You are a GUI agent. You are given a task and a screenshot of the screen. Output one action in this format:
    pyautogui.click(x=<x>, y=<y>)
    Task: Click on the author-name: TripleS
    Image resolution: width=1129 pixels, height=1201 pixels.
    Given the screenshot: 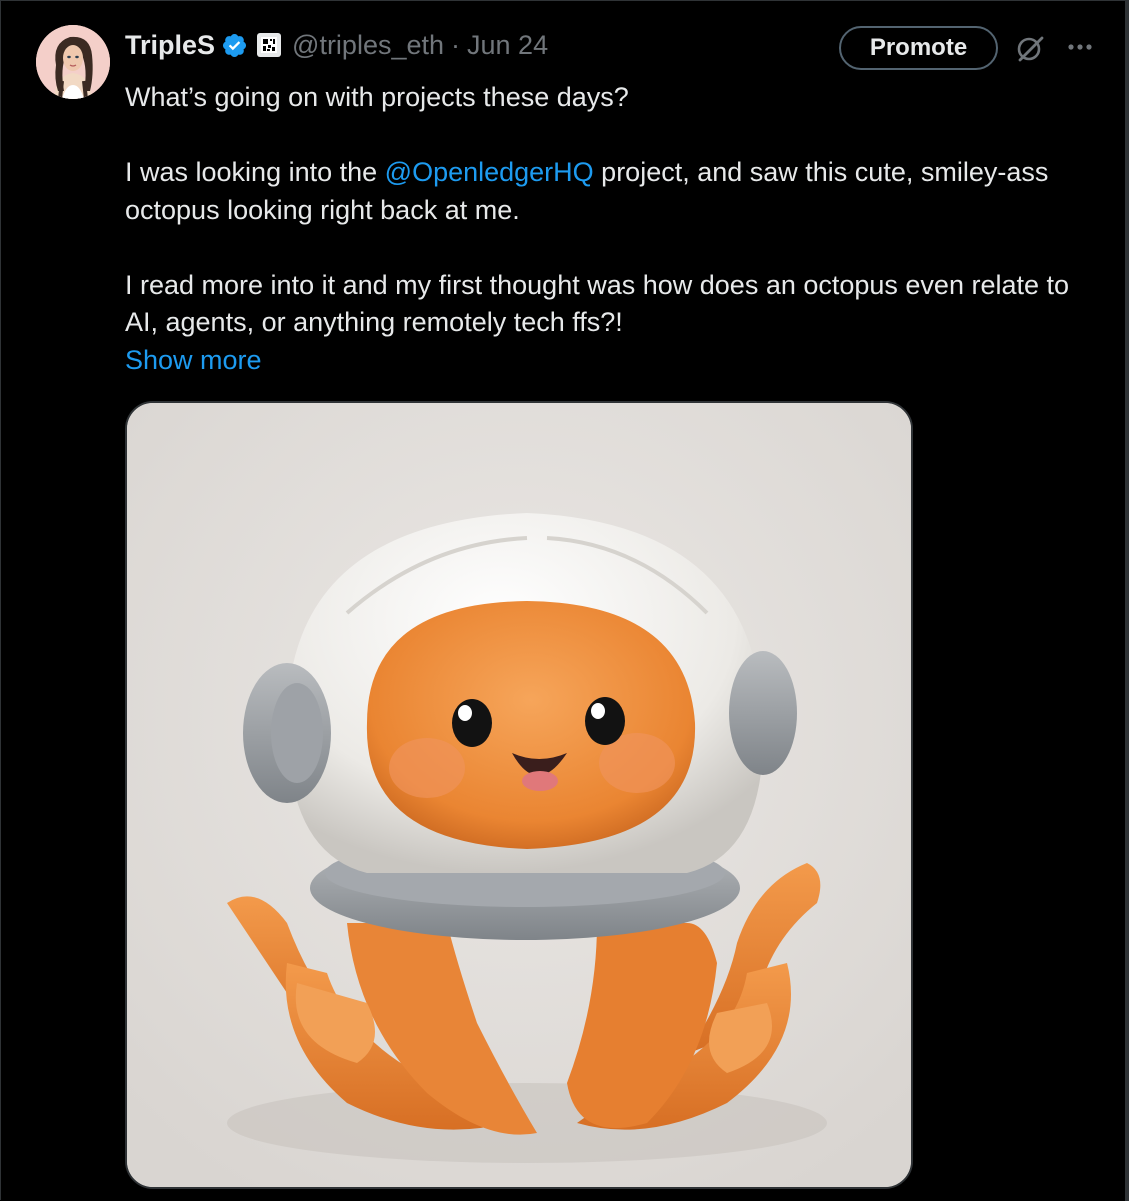 What is the action you would take?
    pyautogui.click(x=170, y=45)
    